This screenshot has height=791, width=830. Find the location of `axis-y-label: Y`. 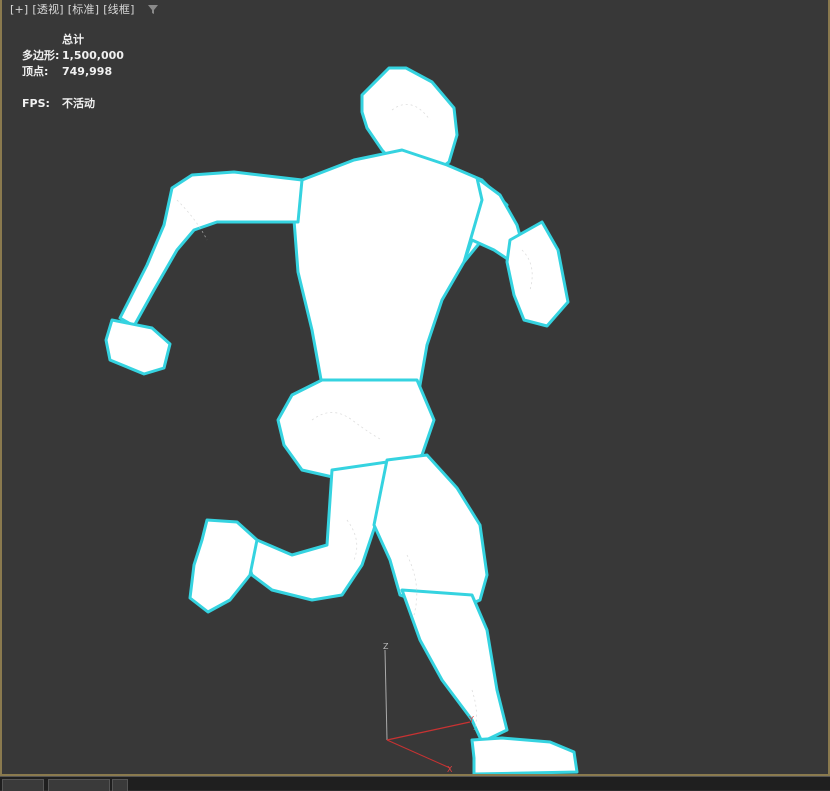

axis-y-label: Y is located at coordinates (471, 719).